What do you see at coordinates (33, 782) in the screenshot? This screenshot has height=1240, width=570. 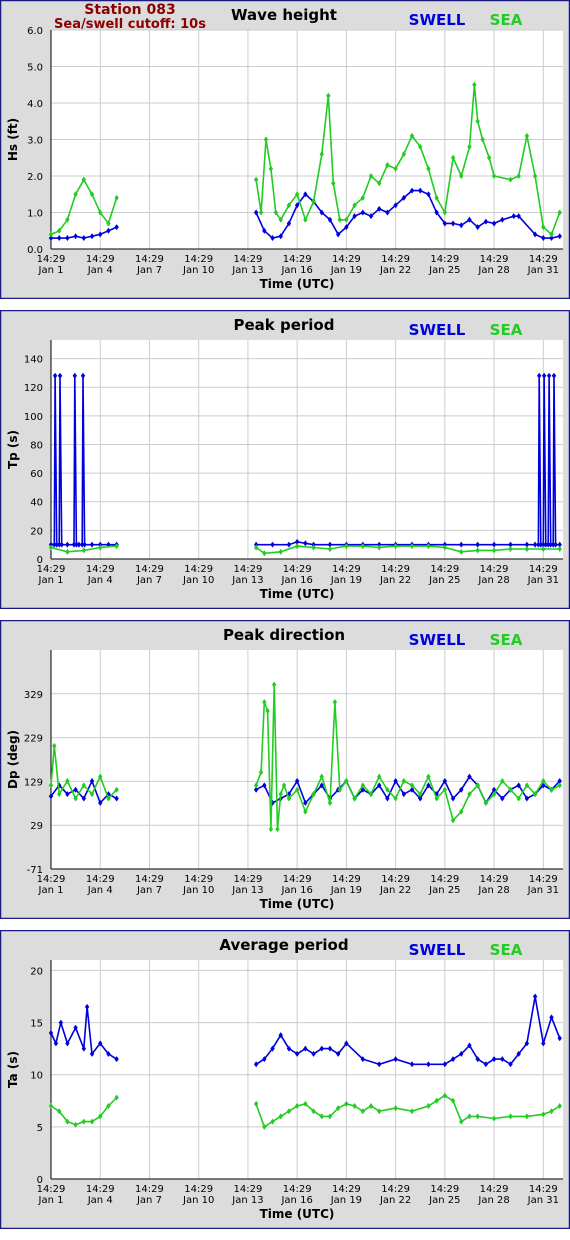 I see `y-tick-label: 129` at bounding box center [33, 782].